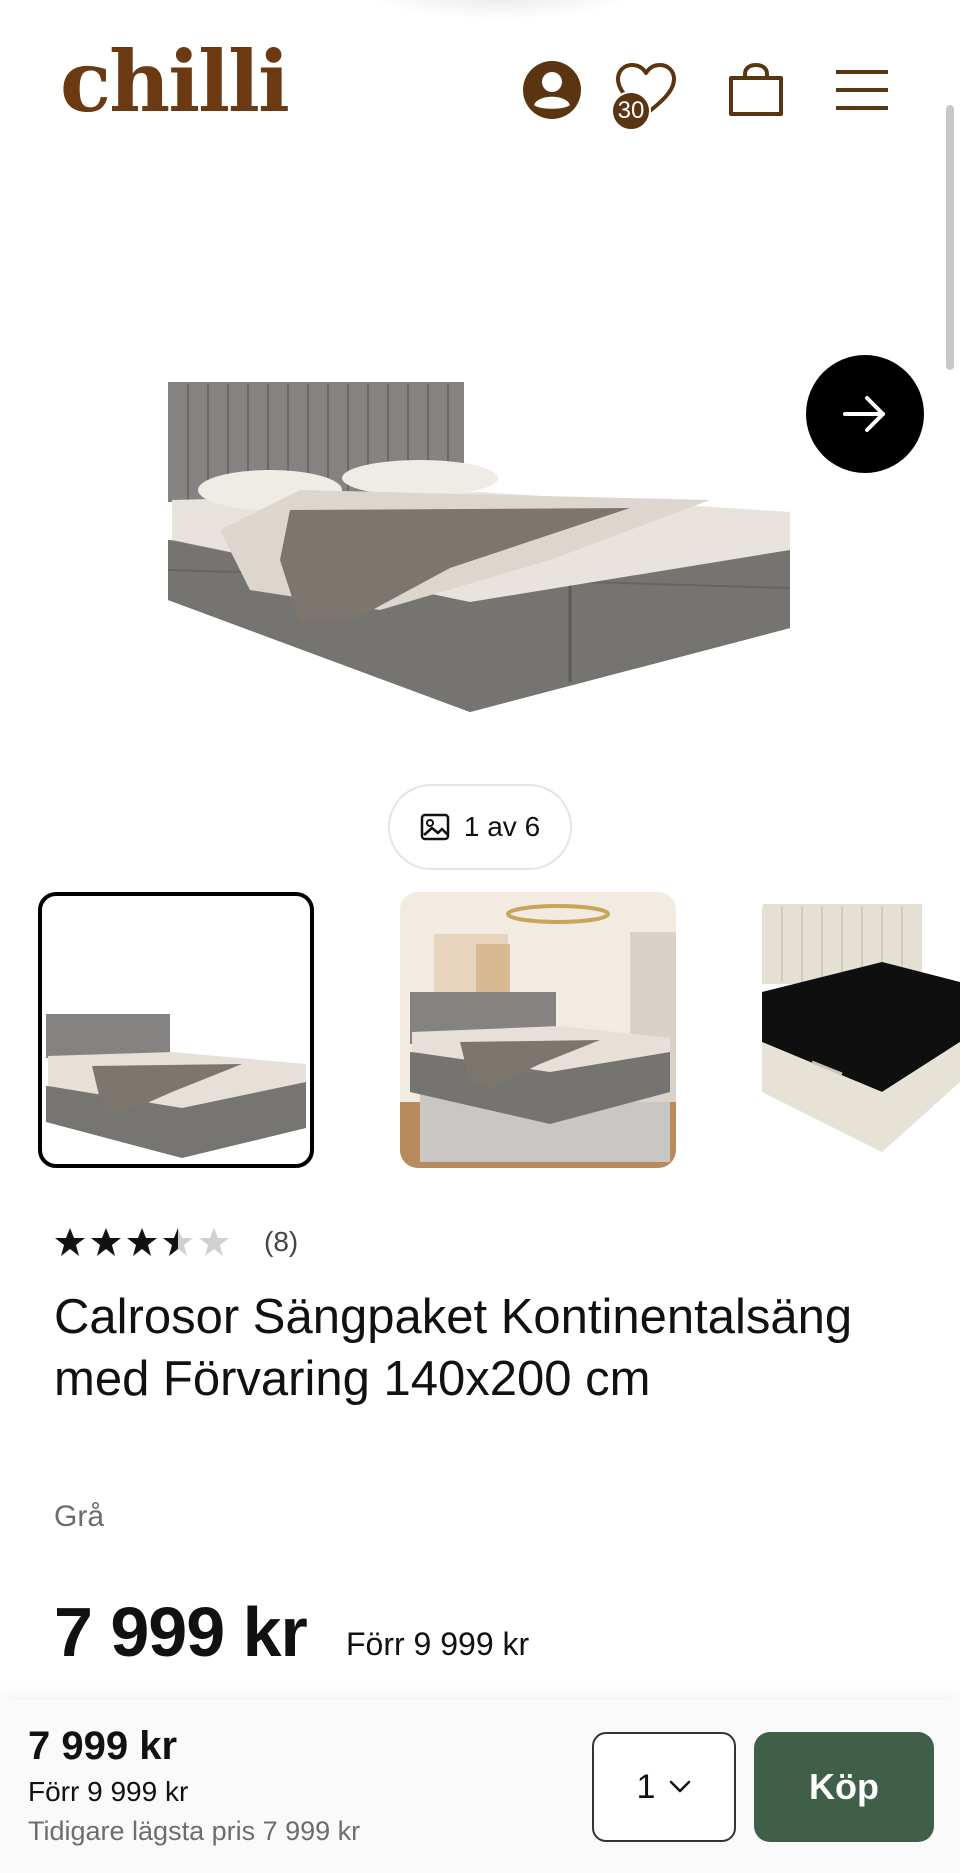 This screenshot has height=1873, width=960. What do you see at coordinates (680, 1786) in the screenshot?
I see `chevron-down-icon` at bounding box center [680, 1786].